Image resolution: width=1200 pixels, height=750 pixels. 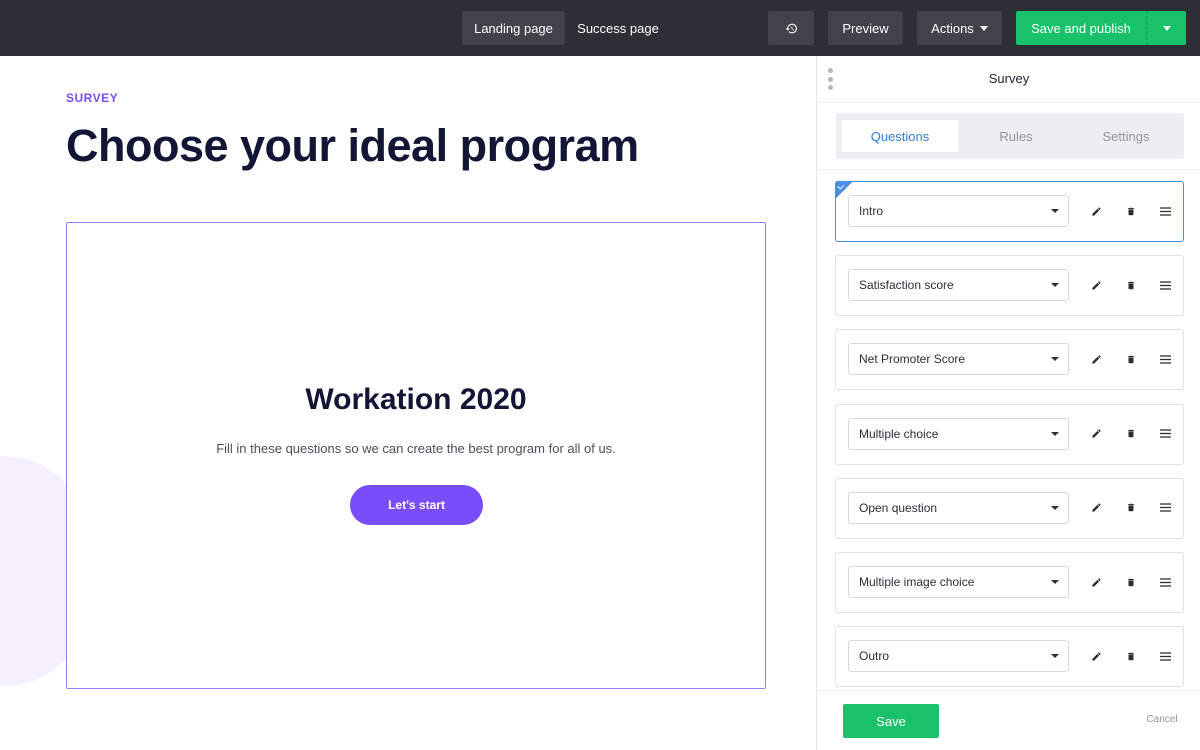 I want to click on question-type-value: Satisfaction score, so click(x=906, y=285).